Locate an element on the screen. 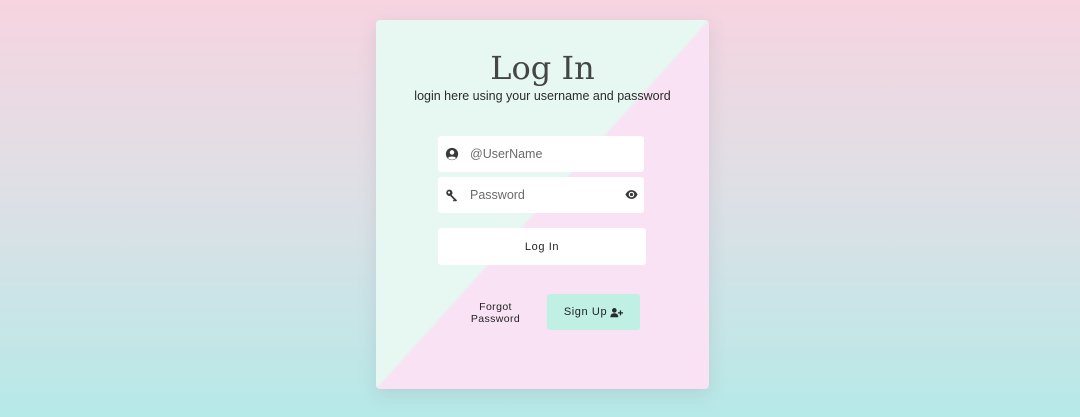 This screenshot has width=1080, height=417. username-input is located at coordinates (545, 154).